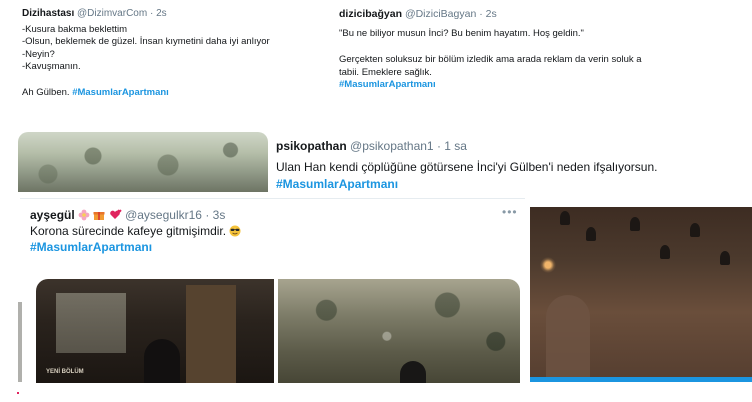 This screenshot has width=752, height=402. I want to click on tweet-header: ayşegül @aysegulkr16 · 3s, so click(270, 215).